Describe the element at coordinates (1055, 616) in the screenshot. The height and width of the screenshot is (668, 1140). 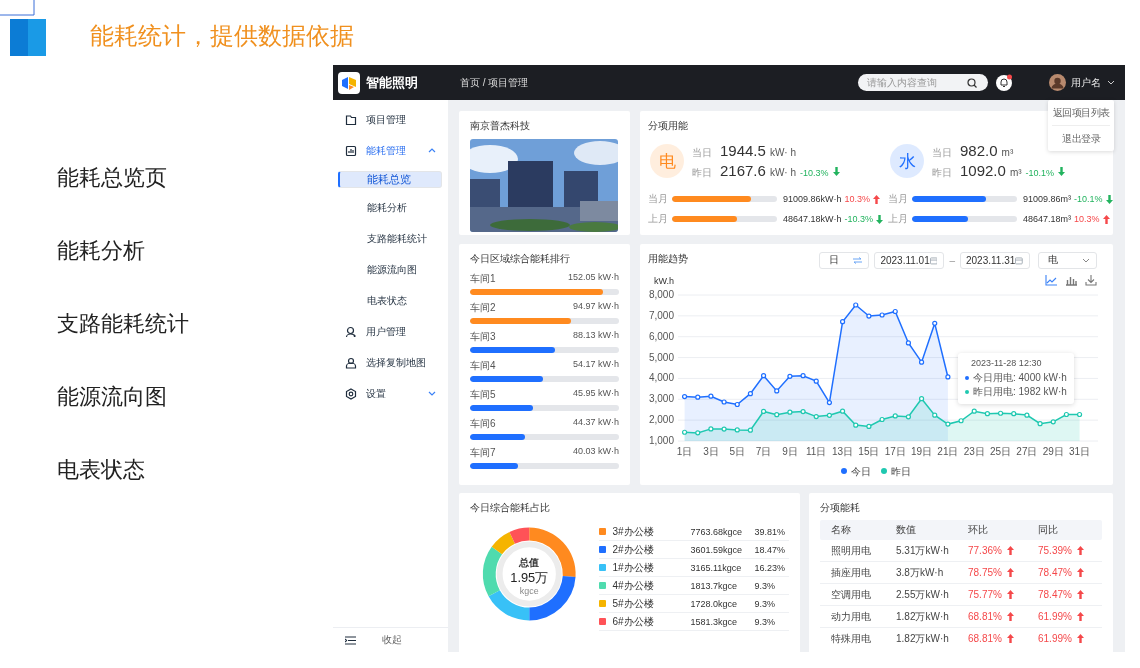
I see `table-cell: 61.99%` at that location.